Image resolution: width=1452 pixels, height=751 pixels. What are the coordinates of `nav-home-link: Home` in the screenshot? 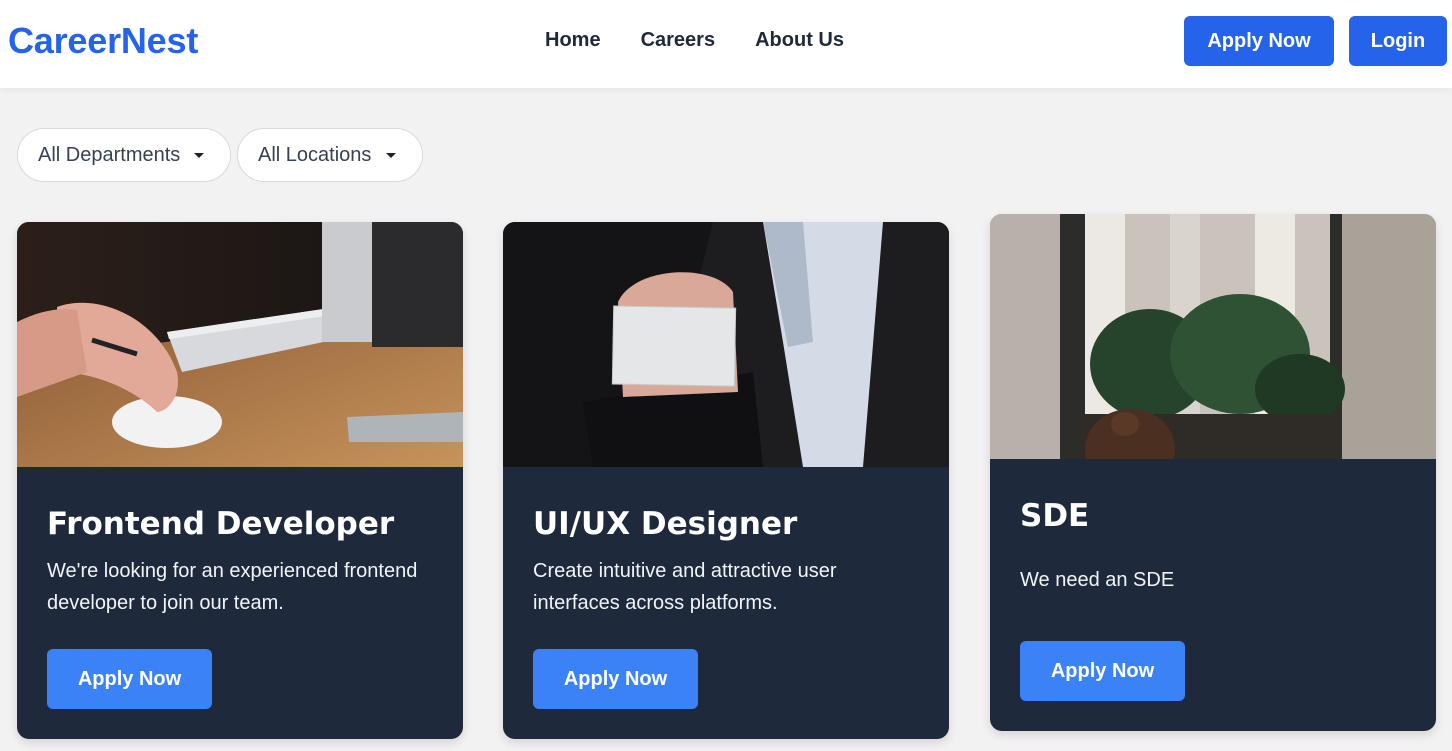 It's located at (573, 40).